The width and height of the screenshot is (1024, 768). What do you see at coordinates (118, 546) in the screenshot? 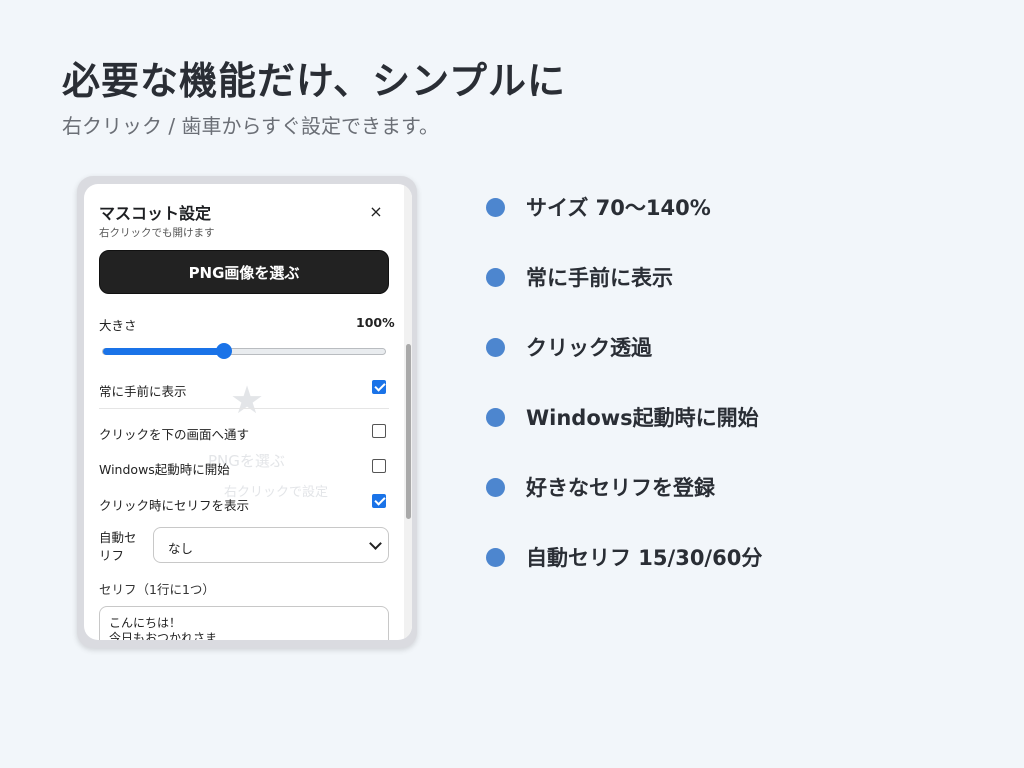
I see `auto-serif-label: 自動セリフ` at bounding box center [118, 546].